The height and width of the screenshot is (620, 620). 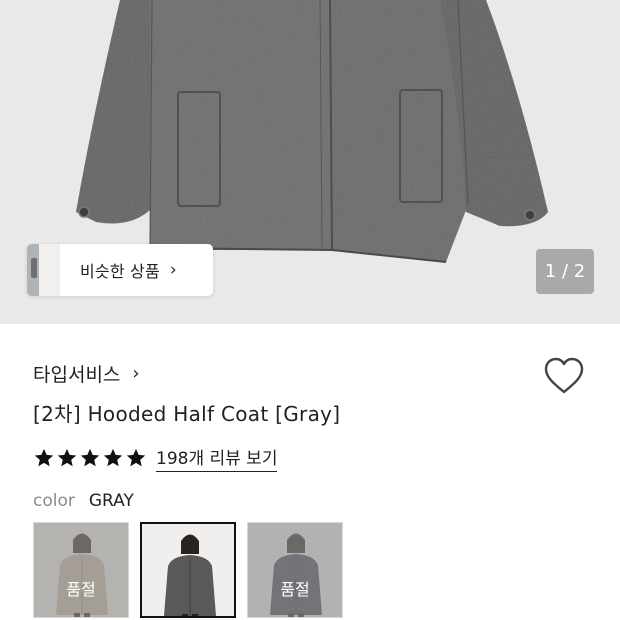 I want to click on color-swatch-beige: 품절, so click(x=81, y=570).